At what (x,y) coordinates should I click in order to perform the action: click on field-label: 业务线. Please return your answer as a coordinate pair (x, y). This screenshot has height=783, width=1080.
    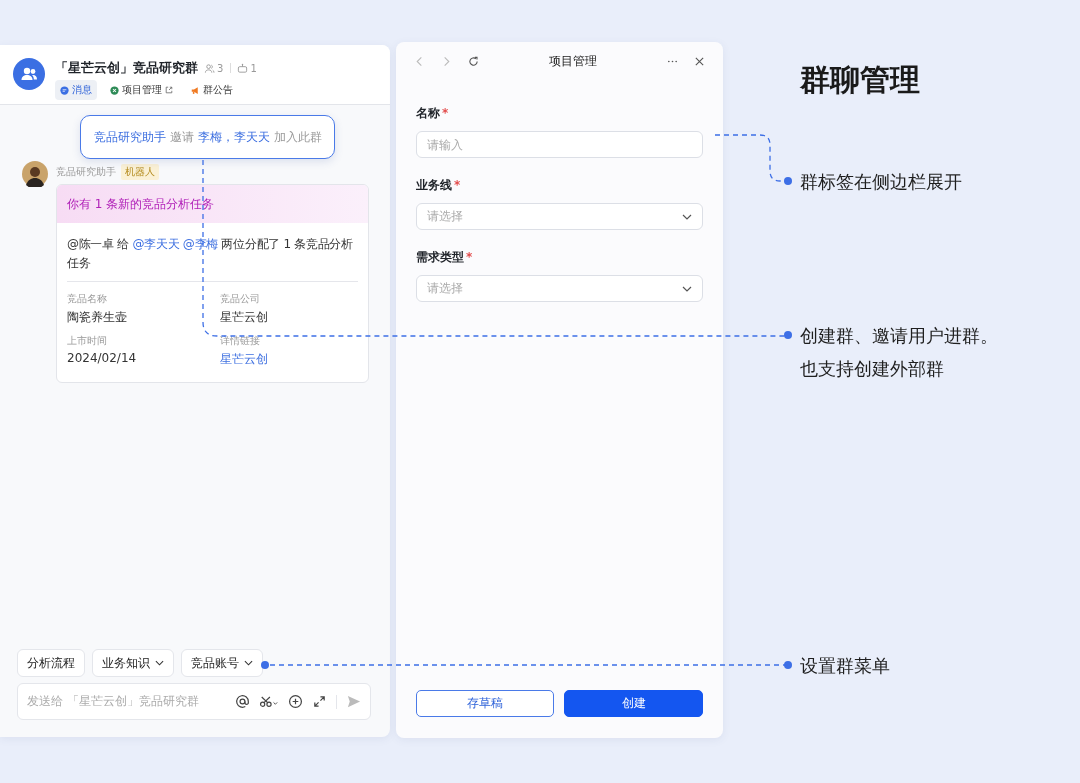
    Looking at the image, I should click on (434, 185).